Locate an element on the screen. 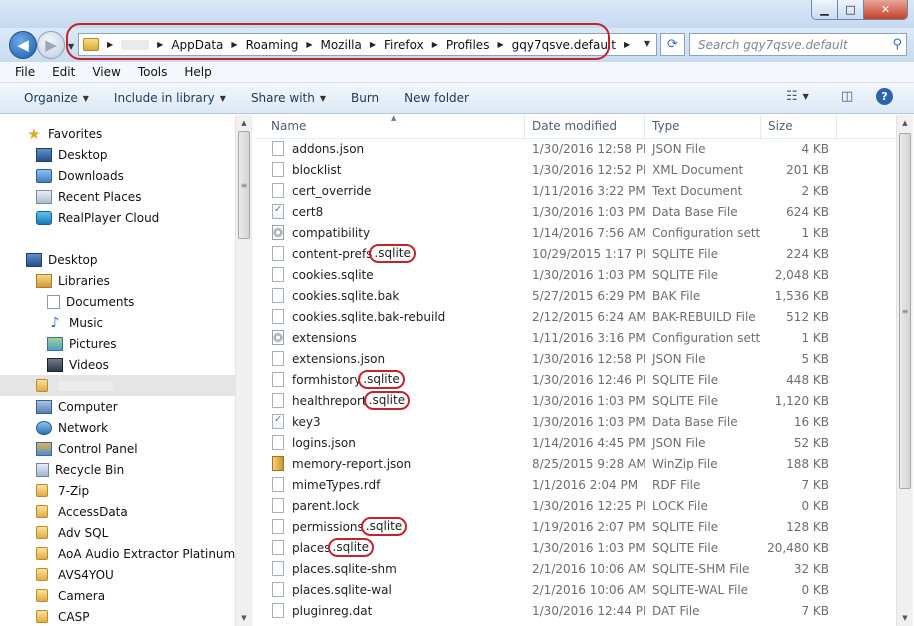  forward-button: ▶ is located at coordinates (51, 45).